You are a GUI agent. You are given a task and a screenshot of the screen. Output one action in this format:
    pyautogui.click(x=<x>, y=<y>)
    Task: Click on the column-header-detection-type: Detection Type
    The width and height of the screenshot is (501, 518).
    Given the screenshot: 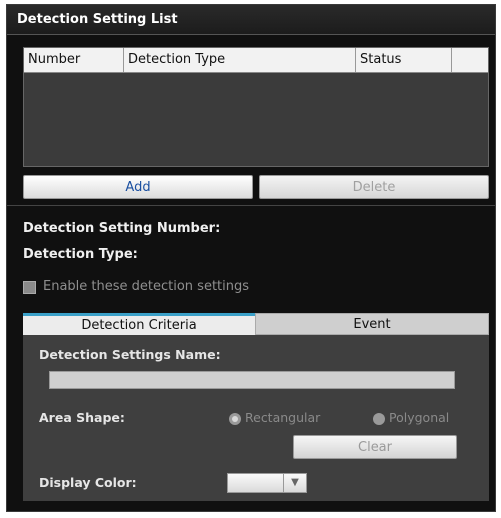 What is the action you would take?
    pyautogui.click(x=240, y=60)
    